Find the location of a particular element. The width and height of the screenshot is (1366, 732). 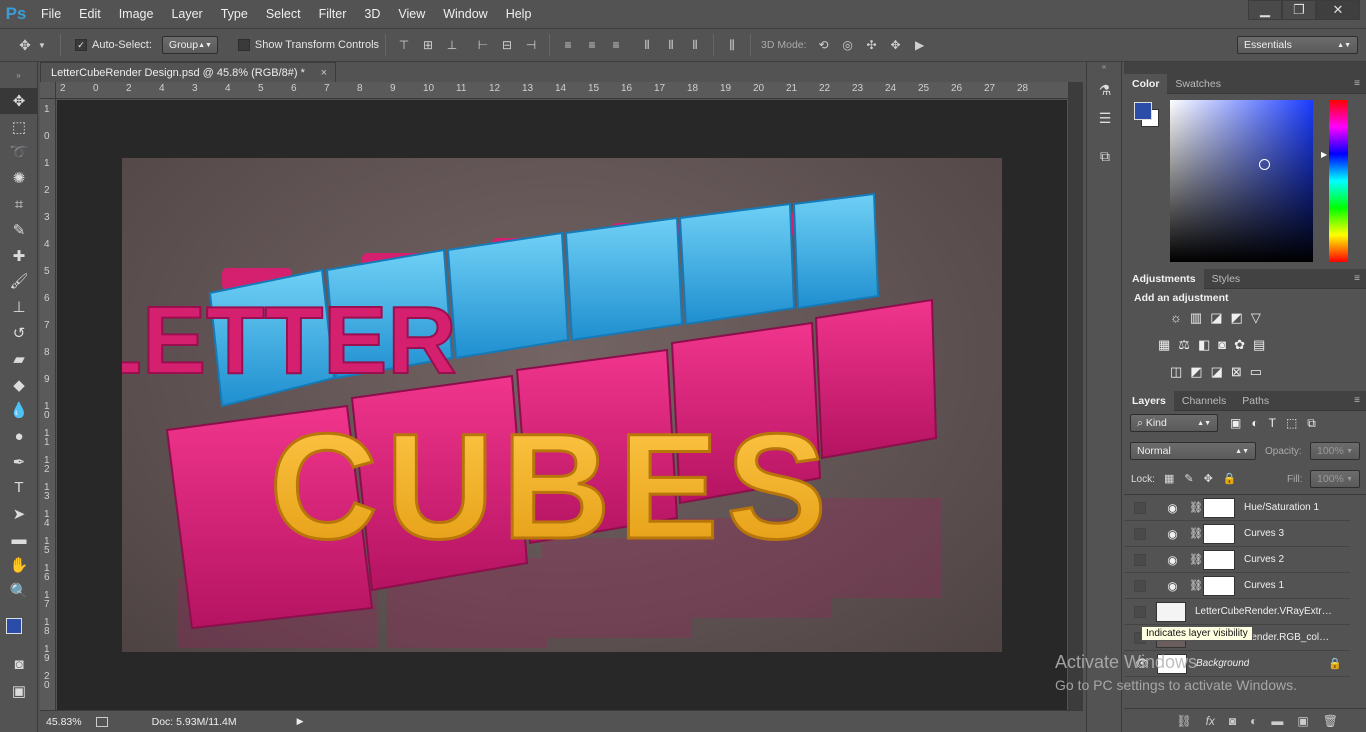

rectangle-tool-icon: ▬ is located at coordinates (19, 540).